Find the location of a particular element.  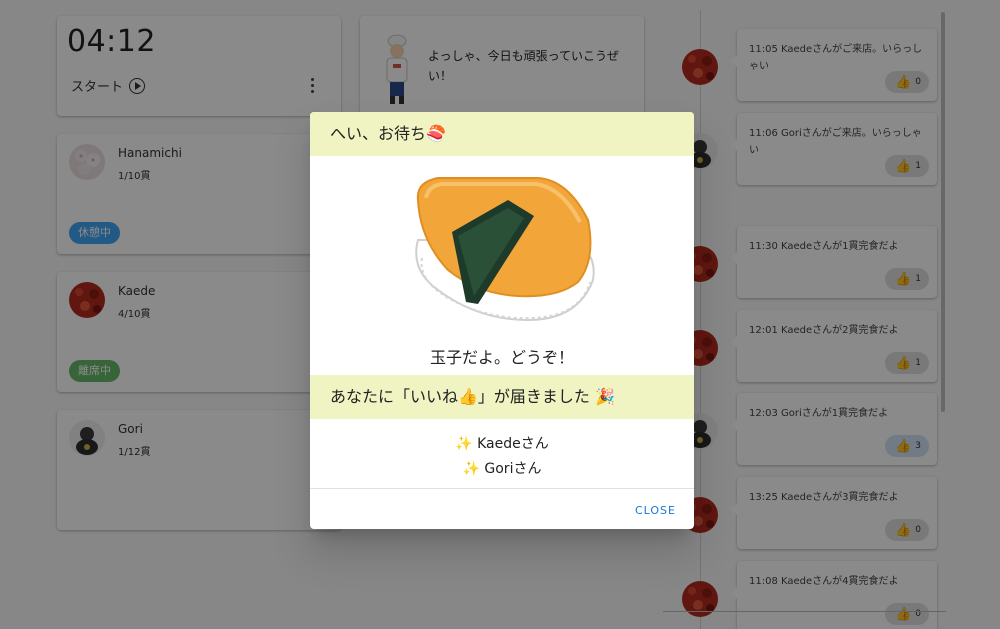

tamago-sushi-image is located at coordinates (505, 249).